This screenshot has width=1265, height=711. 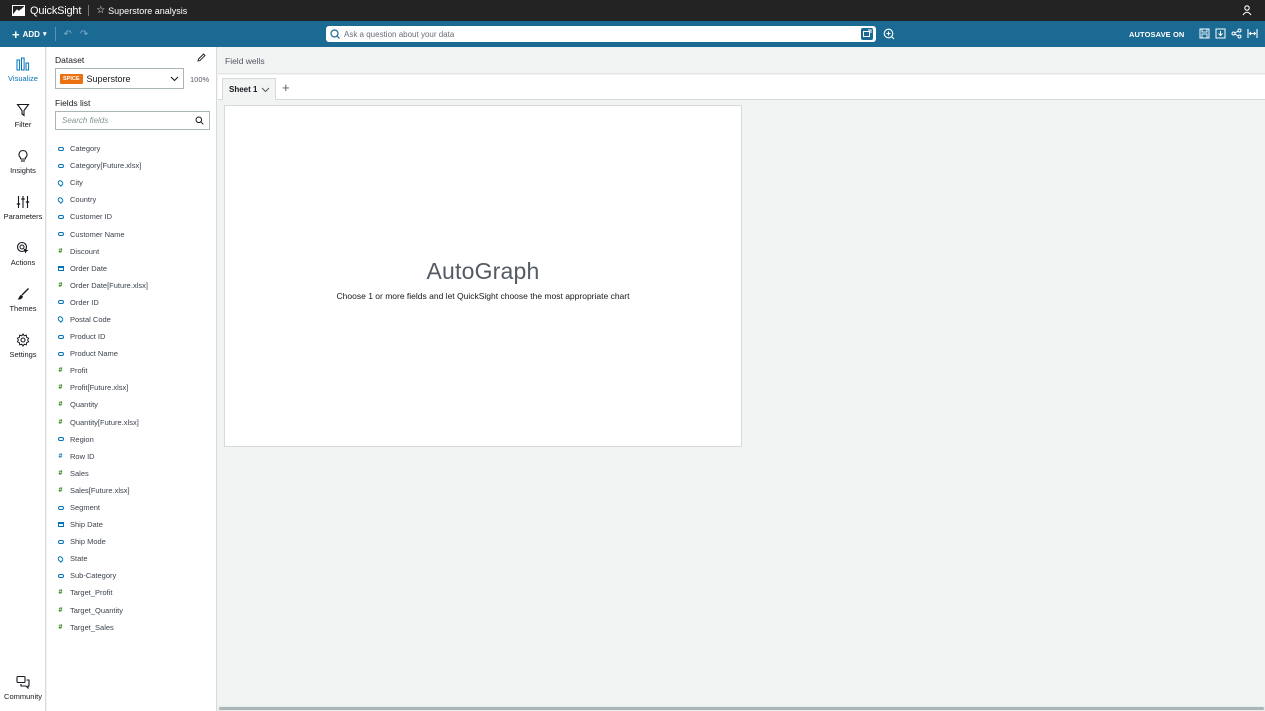 What do you see at coordinates (134, 575) in the screenshot?
I see `field-item: Sub-Category` at bounding box center [134, 575].